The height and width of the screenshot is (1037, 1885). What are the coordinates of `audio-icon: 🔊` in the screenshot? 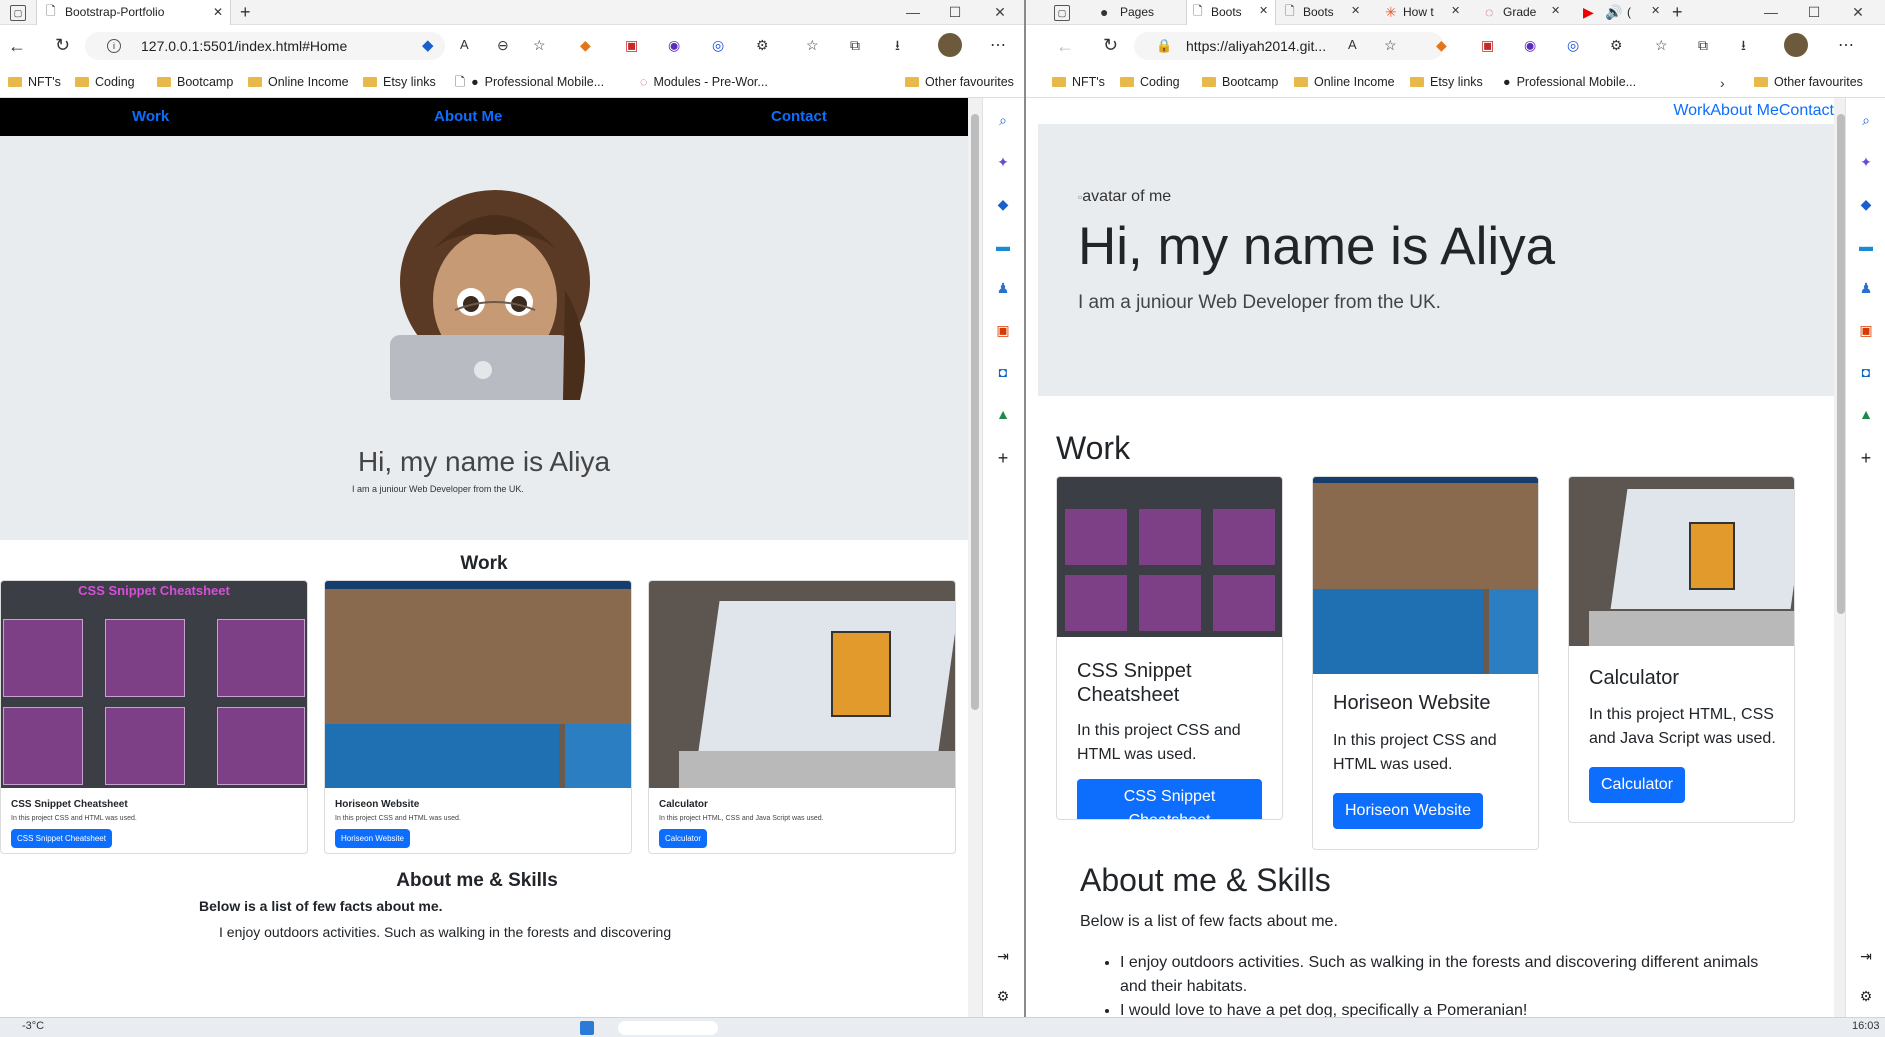 It's located at (1613, 12).